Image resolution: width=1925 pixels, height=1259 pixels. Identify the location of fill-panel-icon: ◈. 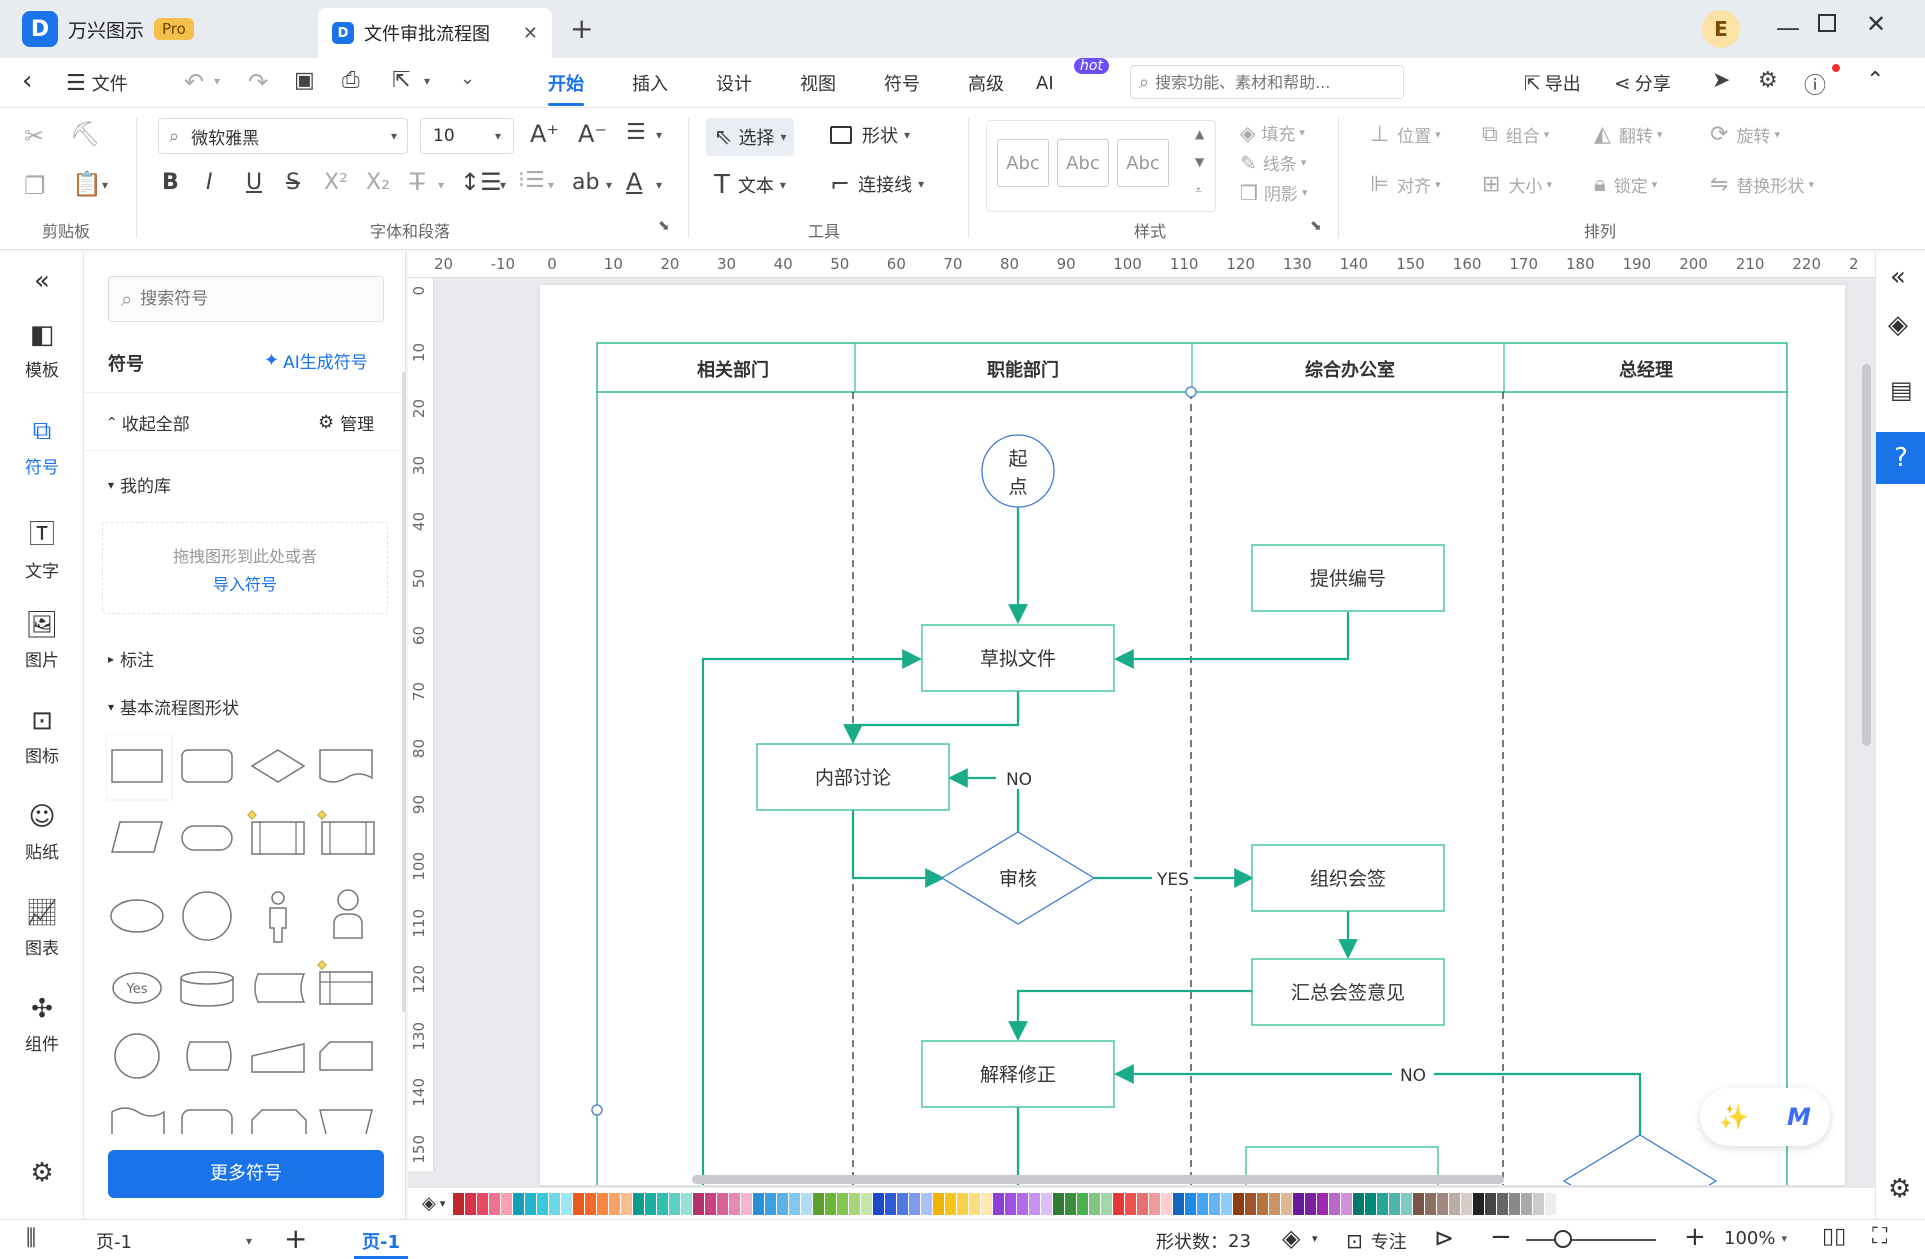
(1898, 325).